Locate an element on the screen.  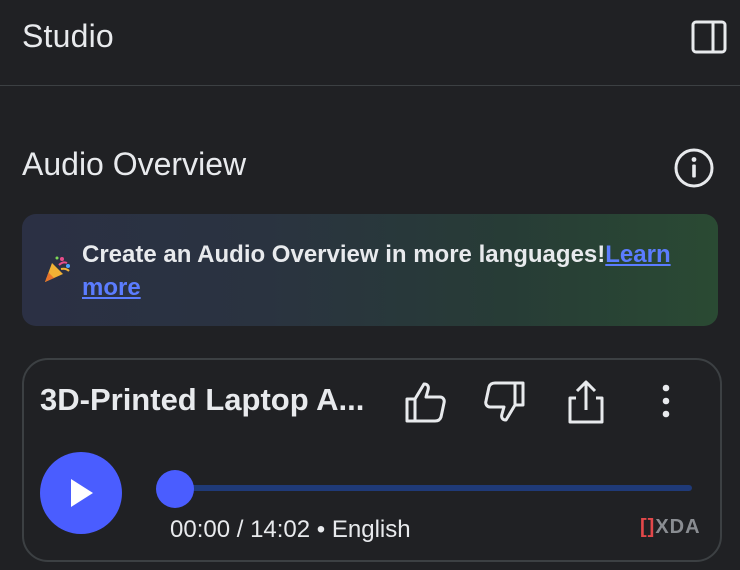
party-popper-icon is located at coordinates (57, 269).